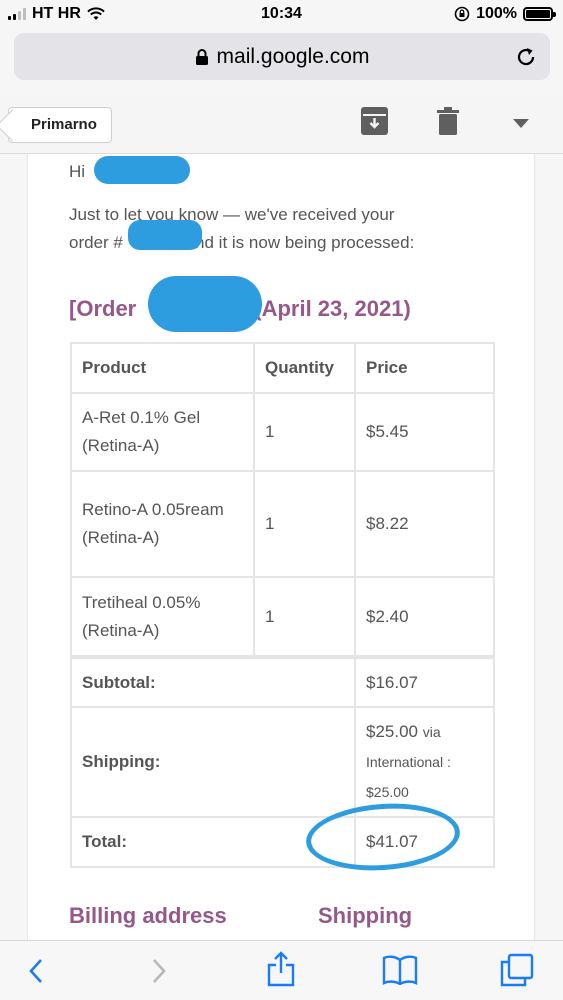  I want to click on shipping-label: Shipping:, so click(213, 762).